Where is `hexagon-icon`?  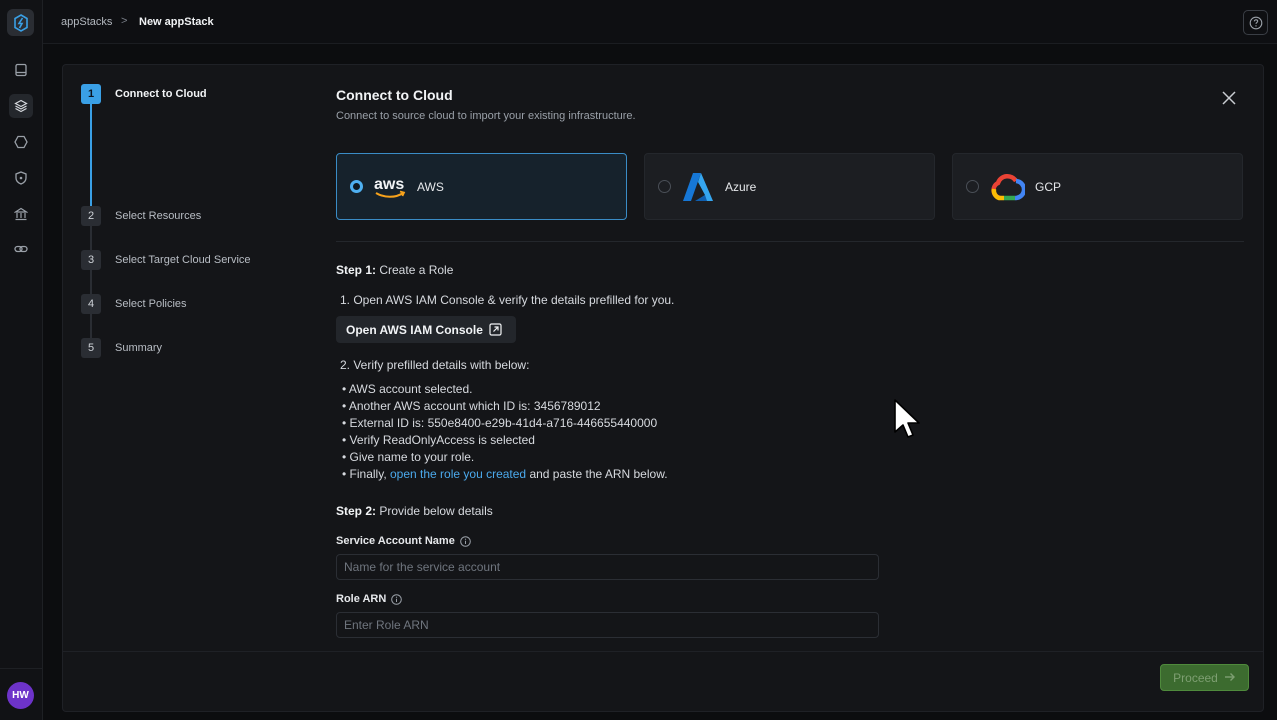 hexagon-icon is located at coordinates (21, 142).